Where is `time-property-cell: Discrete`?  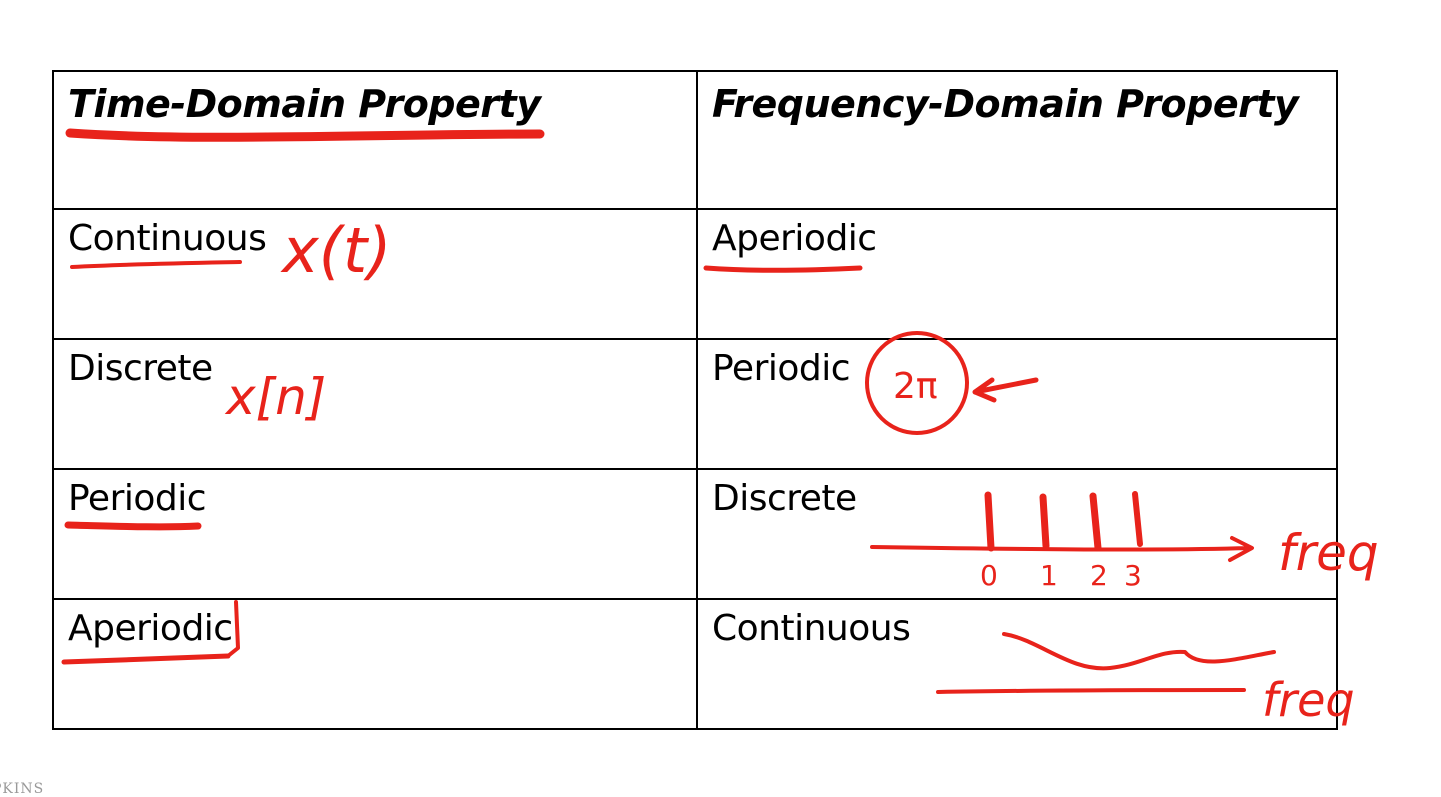
time-property-cell: Discrete is located at coordinates (375, 404).